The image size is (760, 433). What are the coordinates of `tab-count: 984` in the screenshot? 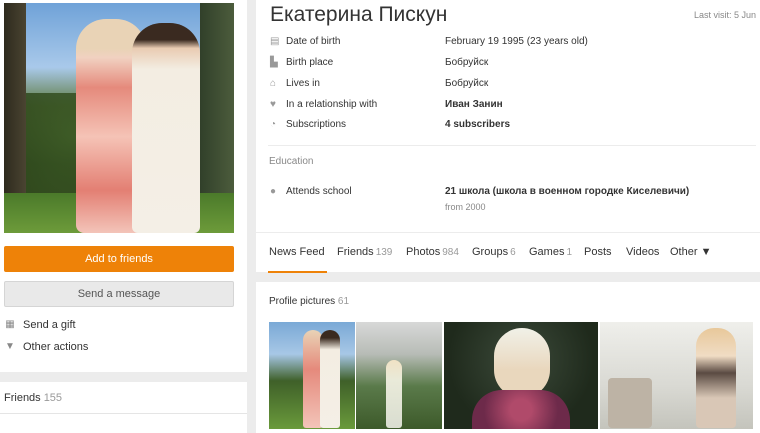 It's located at (450, 252).